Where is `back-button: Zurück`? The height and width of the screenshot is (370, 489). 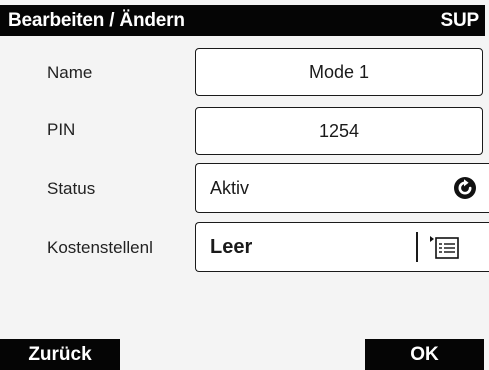 back-button: Zurück is located at coordinates (60, 354).